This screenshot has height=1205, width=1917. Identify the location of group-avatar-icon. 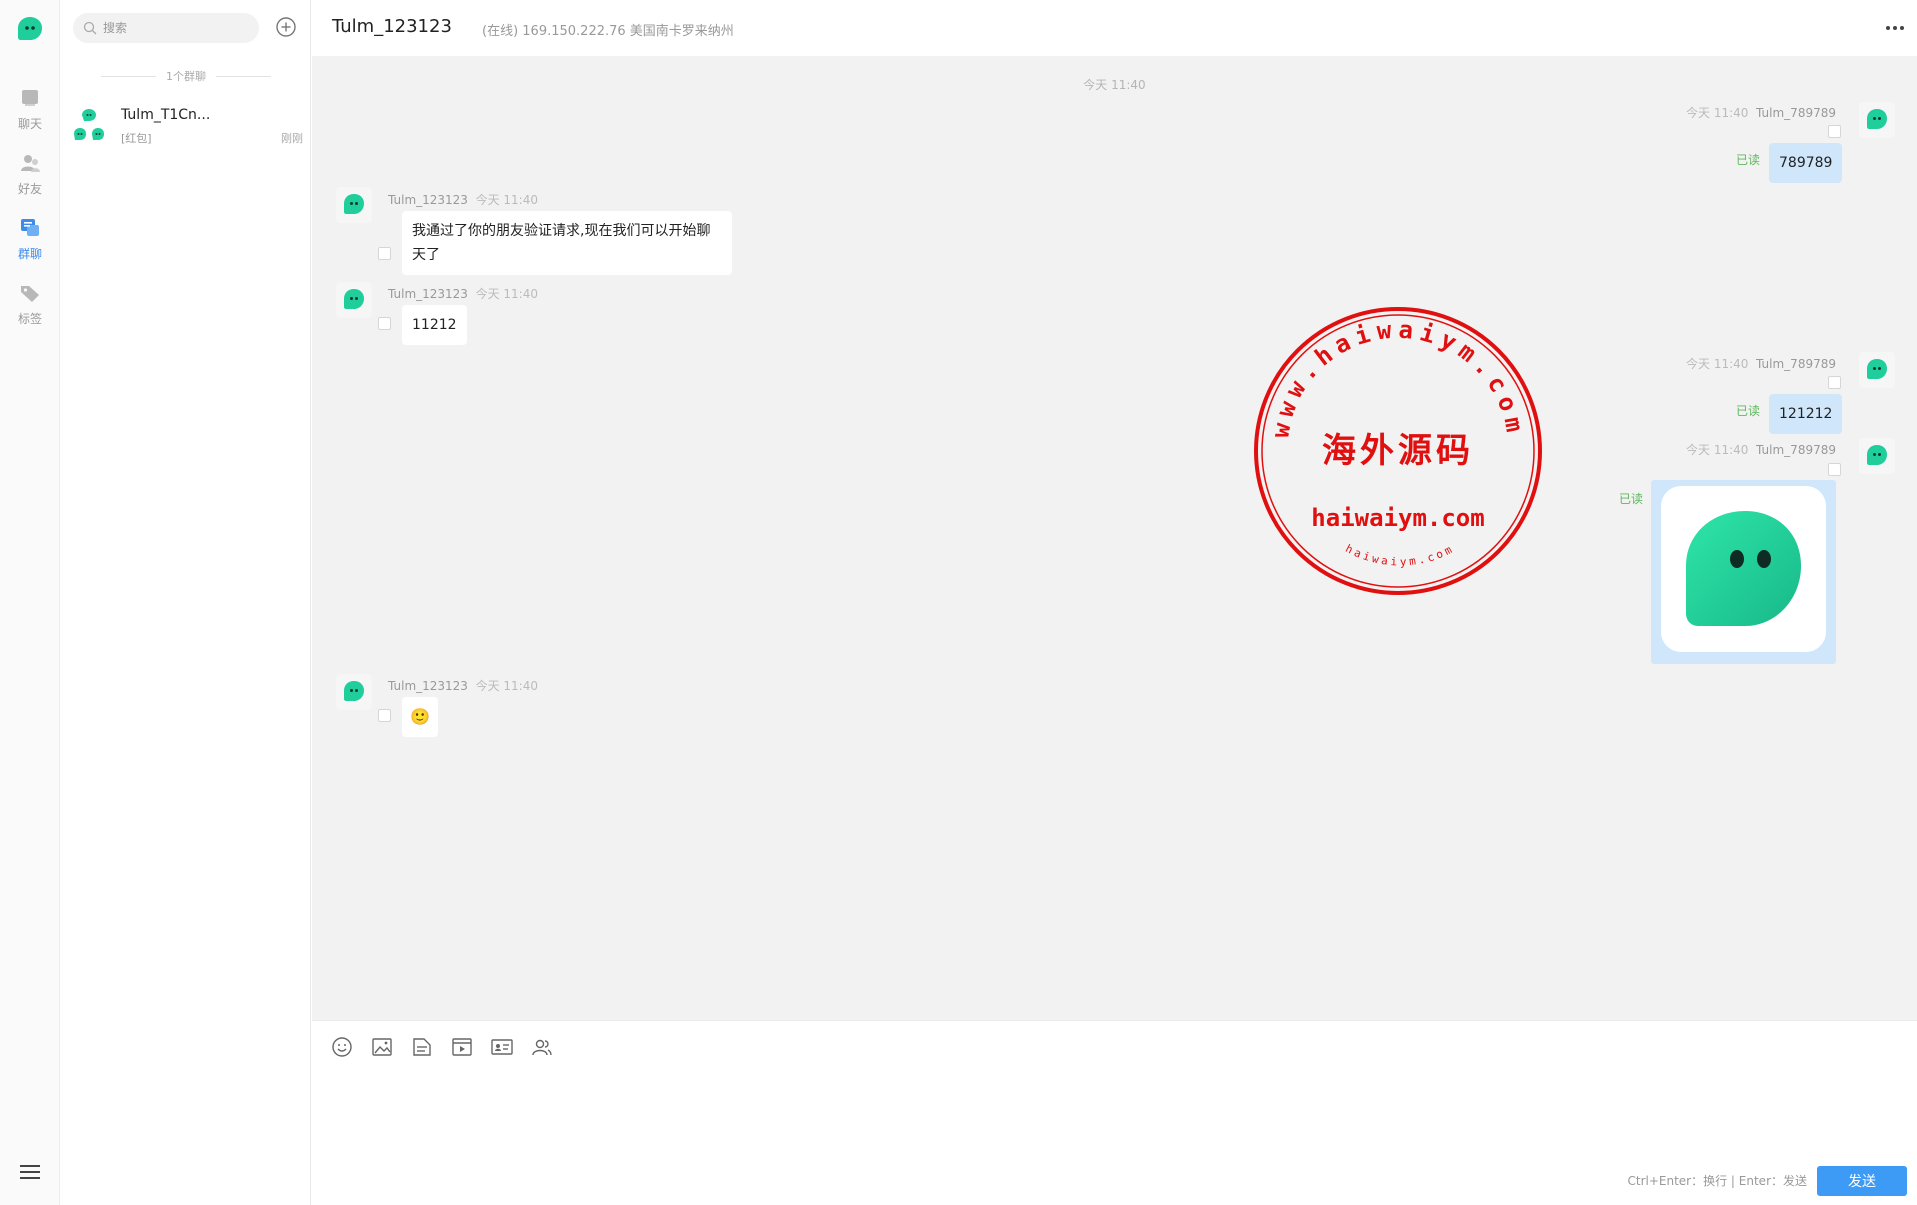
(89, 124).